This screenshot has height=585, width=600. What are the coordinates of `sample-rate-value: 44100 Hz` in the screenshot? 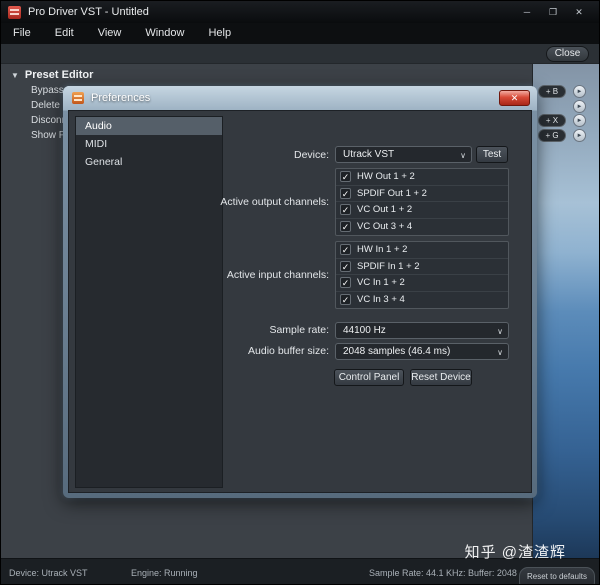 It's located at (364, 330).